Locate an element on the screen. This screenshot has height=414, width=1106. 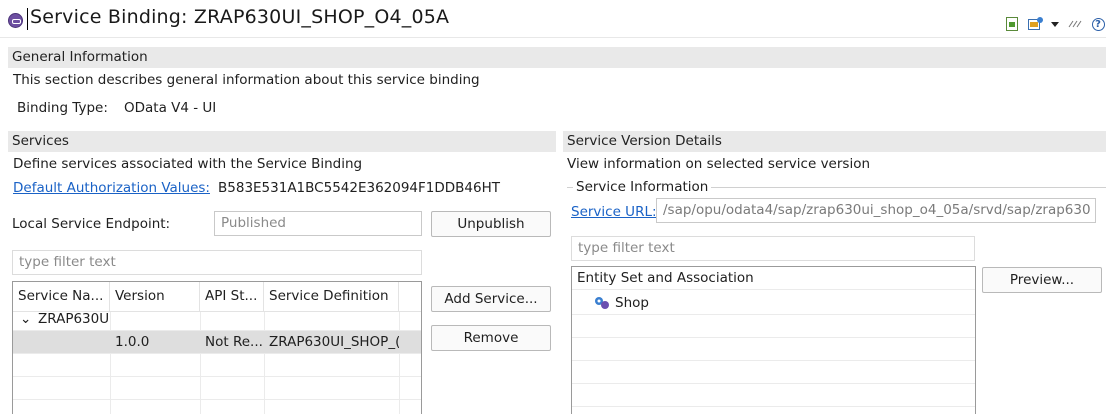
expand-chevron-icon: ⌄ is located at coordinates (25, 319).